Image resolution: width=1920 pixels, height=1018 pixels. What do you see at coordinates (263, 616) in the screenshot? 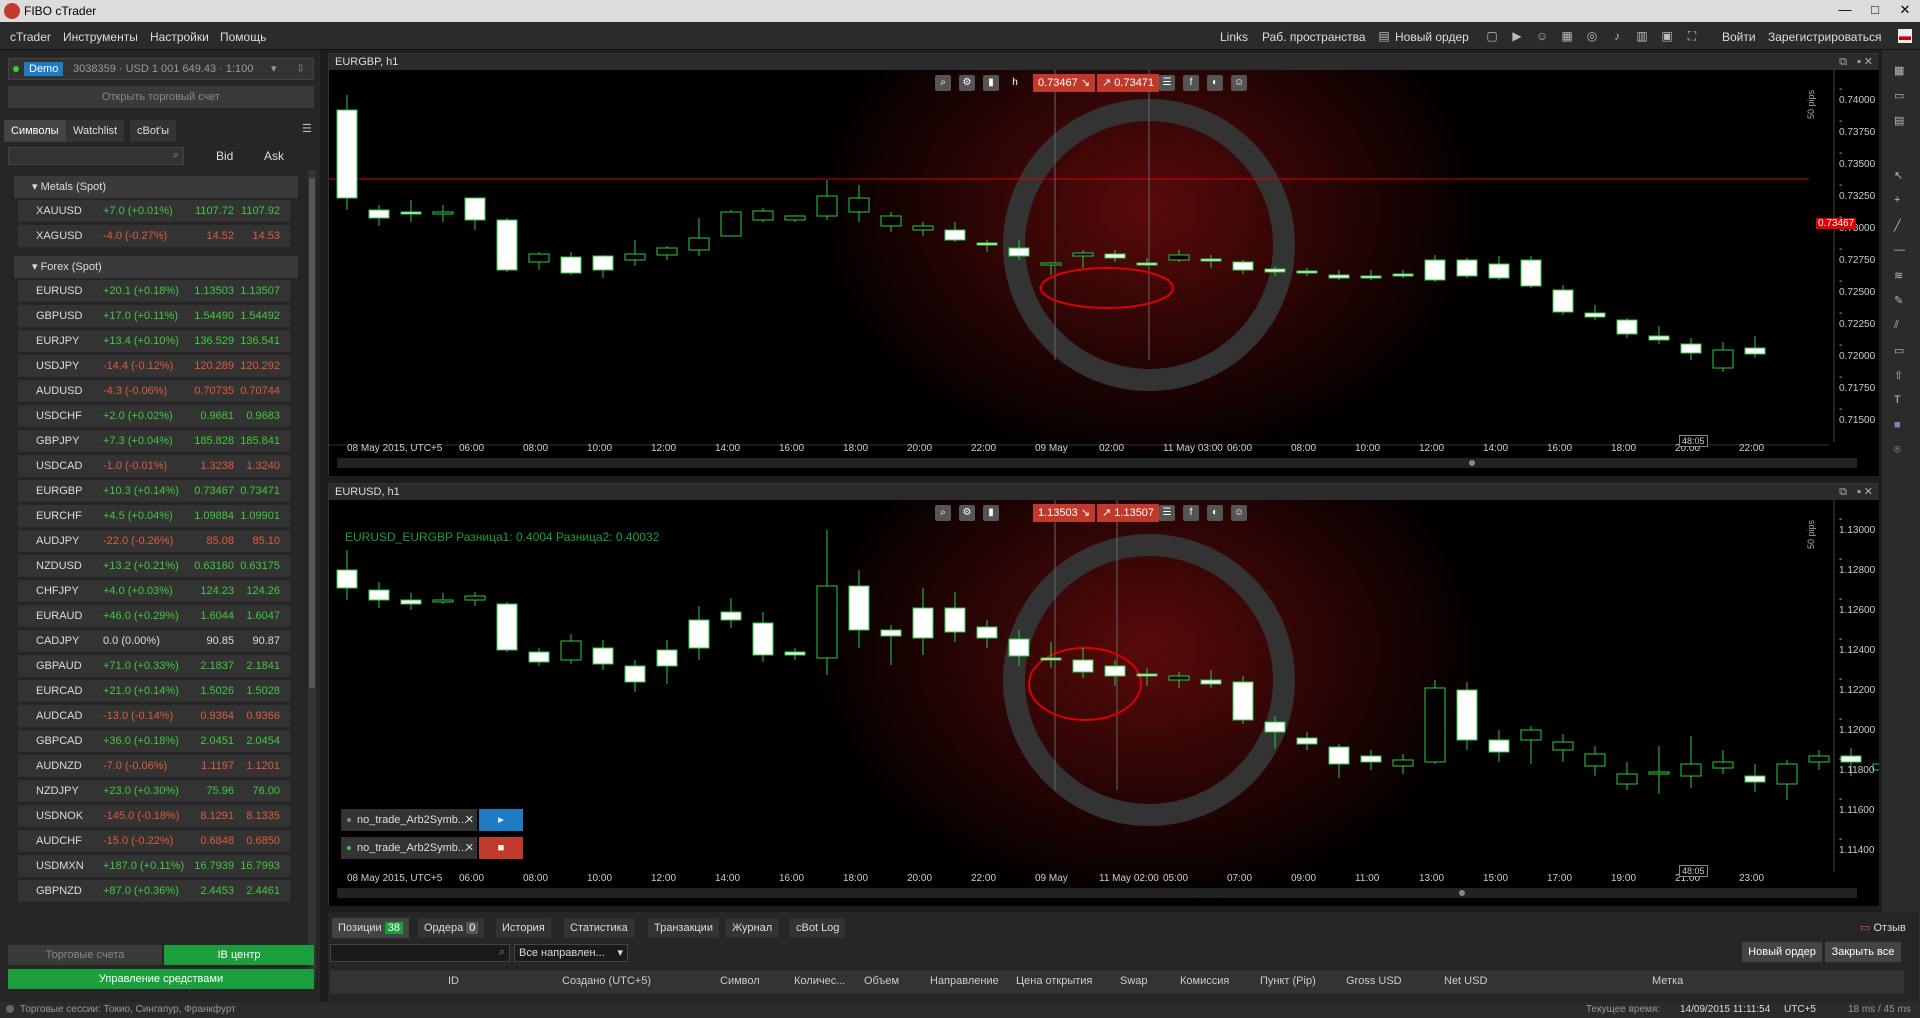
I see `symbol-ask: 1.6047` at bounding box center [263, 616].